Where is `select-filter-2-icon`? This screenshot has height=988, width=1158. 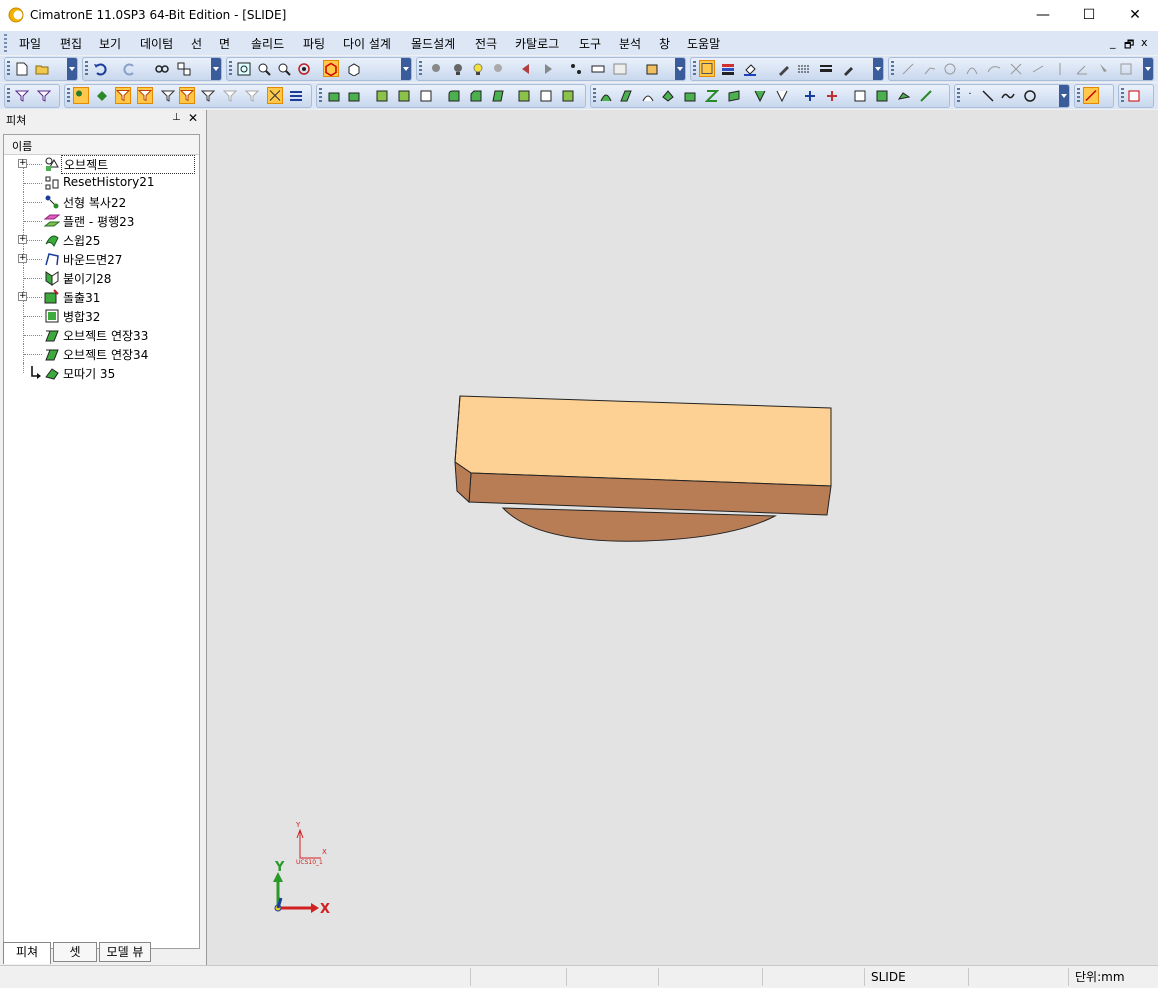 select-filter-2-icon is located at coordinates (44, 96).